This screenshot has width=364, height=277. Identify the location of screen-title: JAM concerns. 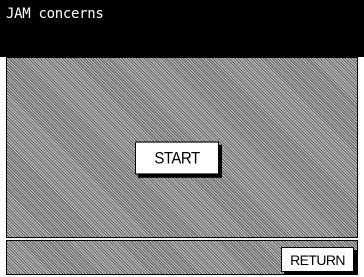
(55, 14).